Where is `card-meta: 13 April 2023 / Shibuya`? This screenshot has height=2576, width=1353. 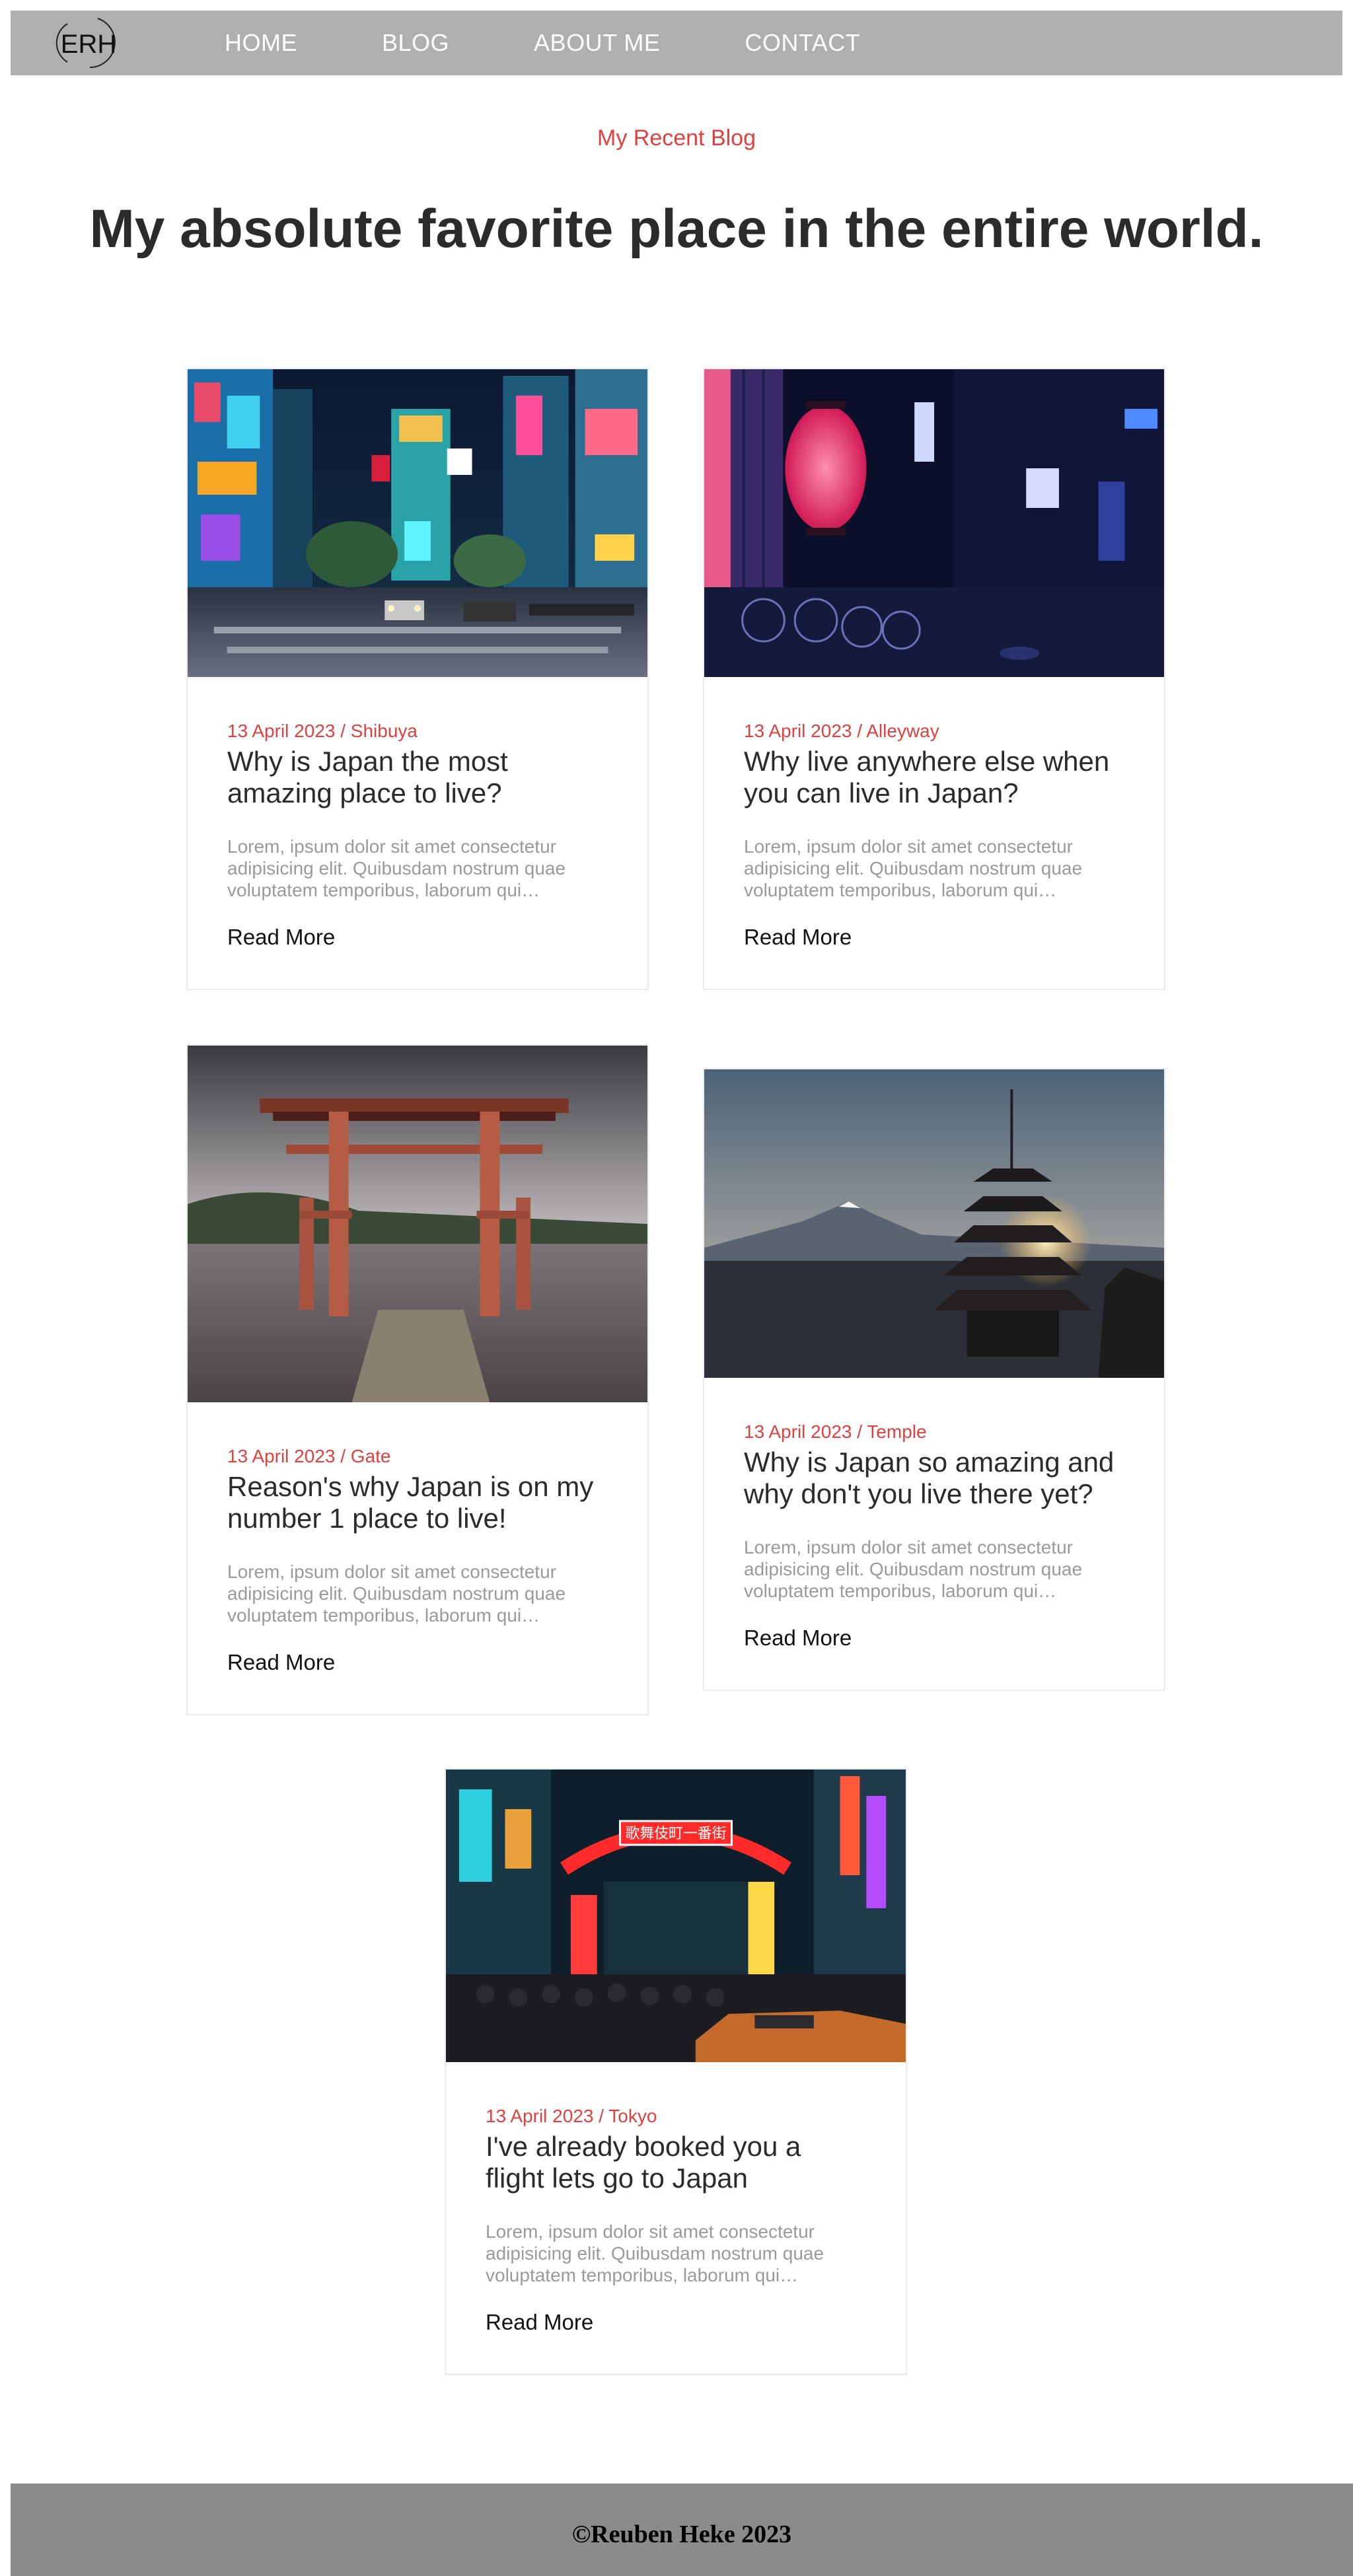
card-meta: 13 April 2023 / Shibuya is located at coordinates (322, 731).